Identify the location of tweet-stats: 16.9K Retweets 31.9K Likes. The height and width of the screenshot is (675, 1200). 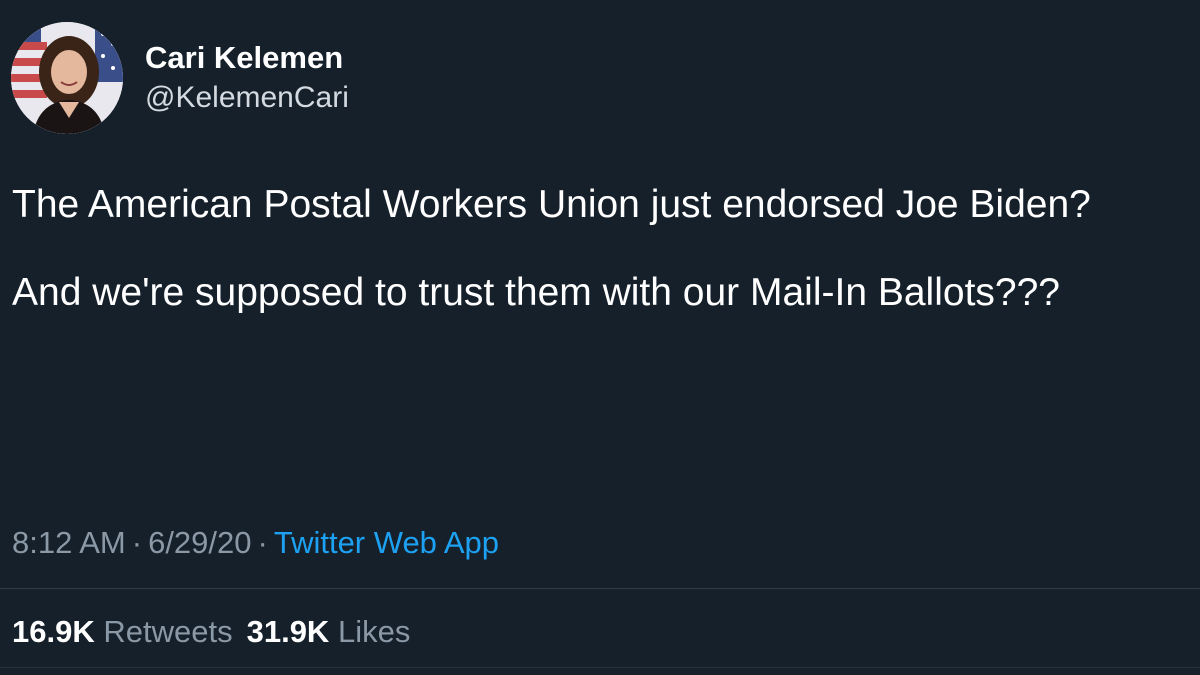
(211, 632).